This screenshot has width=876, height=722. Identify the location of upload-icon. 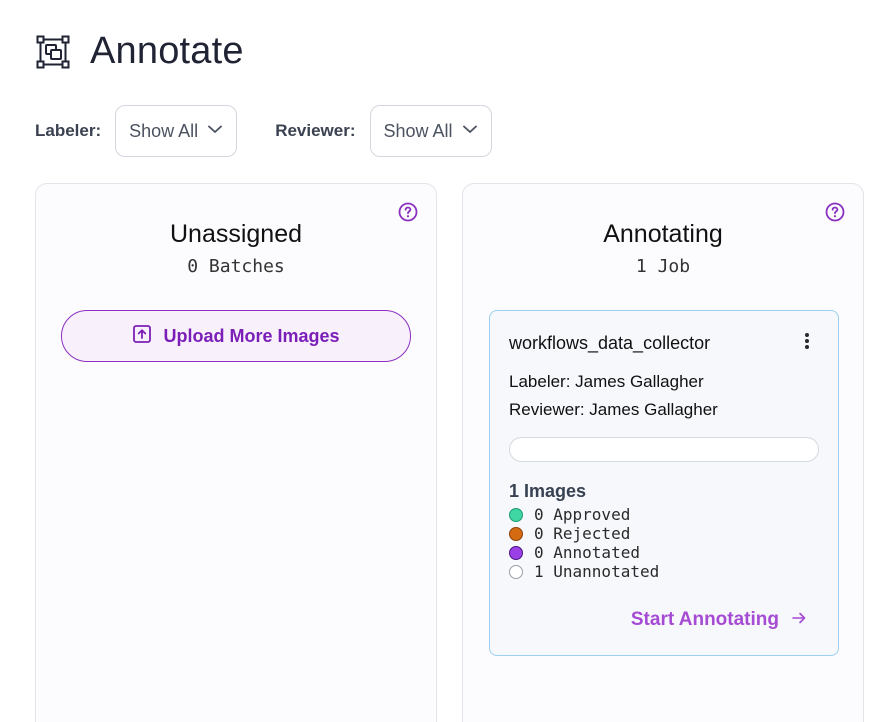
(142, 336).